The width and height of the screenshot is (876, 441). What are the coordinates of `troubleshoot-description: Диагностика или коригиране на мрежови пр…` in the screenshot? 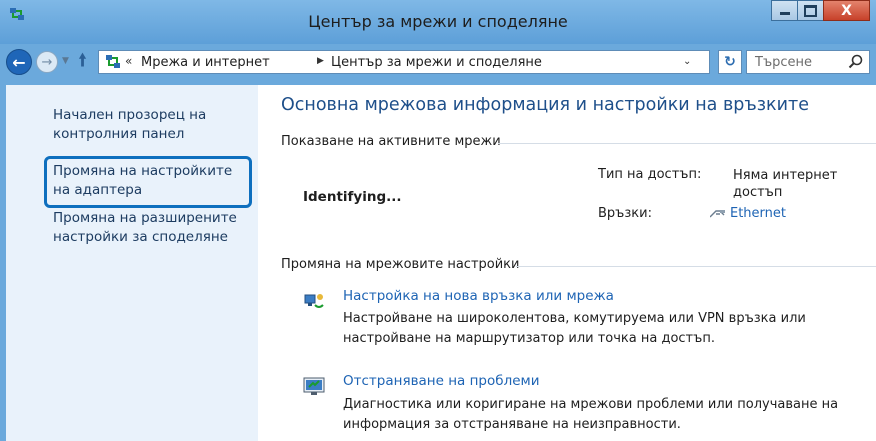 It's located at (591, 414).